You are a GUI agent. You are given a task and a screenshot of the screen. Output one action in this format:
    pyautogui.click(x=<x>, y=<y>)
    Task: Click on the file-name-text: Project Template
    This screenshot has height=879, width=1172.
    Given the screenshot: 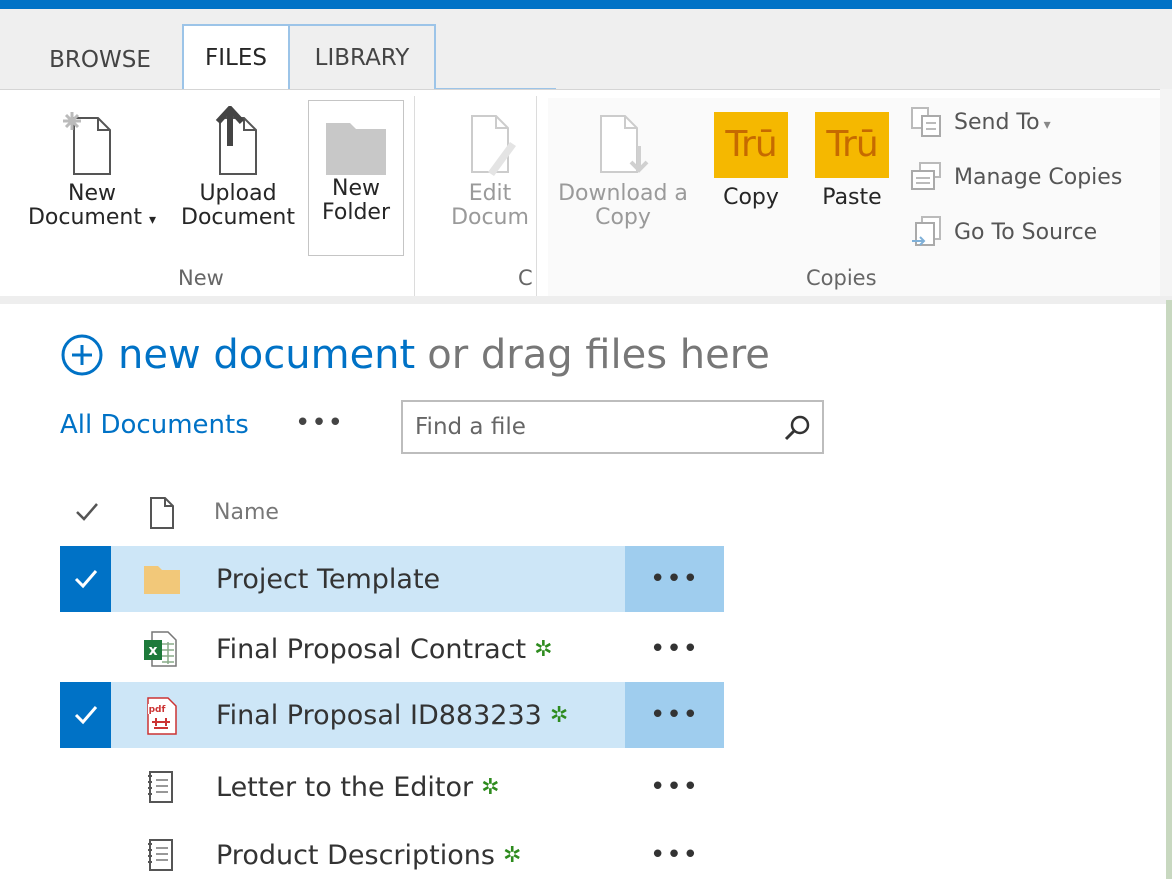 What is the action you would take?
    pyautogui.click(x=328, y=579)
    